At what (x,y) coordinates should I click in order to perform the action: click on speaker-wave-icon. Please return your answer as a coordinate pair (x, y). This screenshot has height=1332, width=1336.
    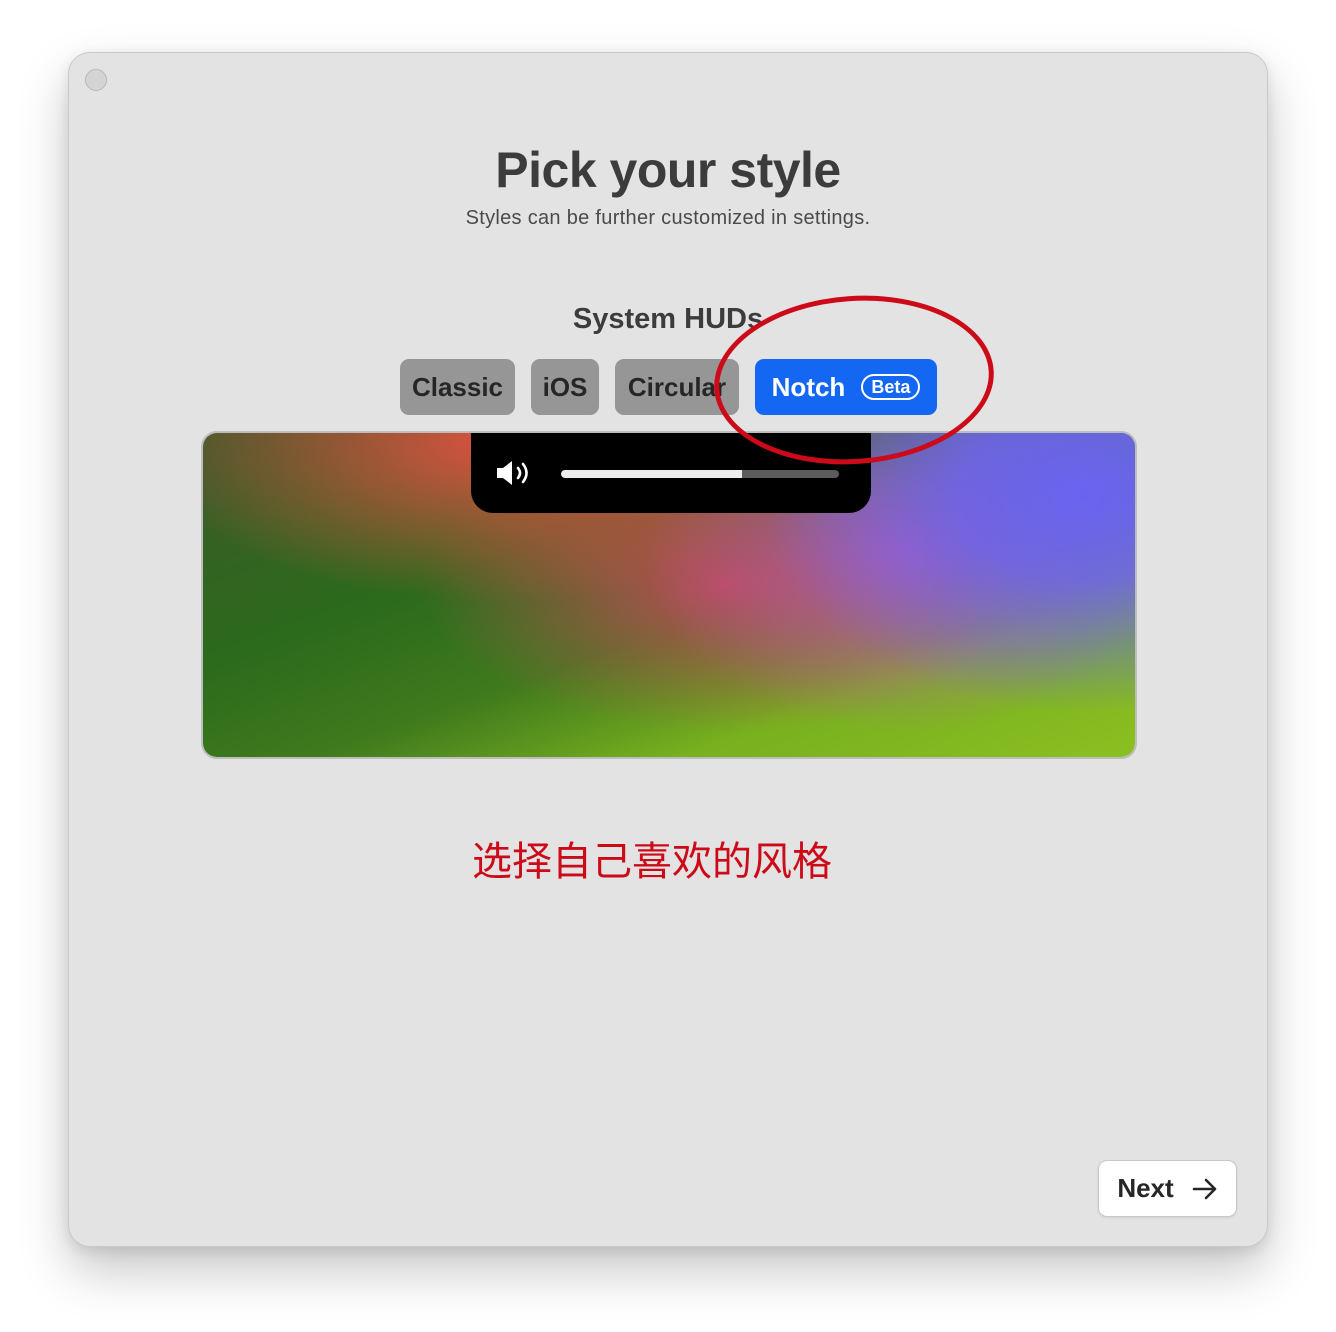
    Looking at the image, I should click on (512, 473).